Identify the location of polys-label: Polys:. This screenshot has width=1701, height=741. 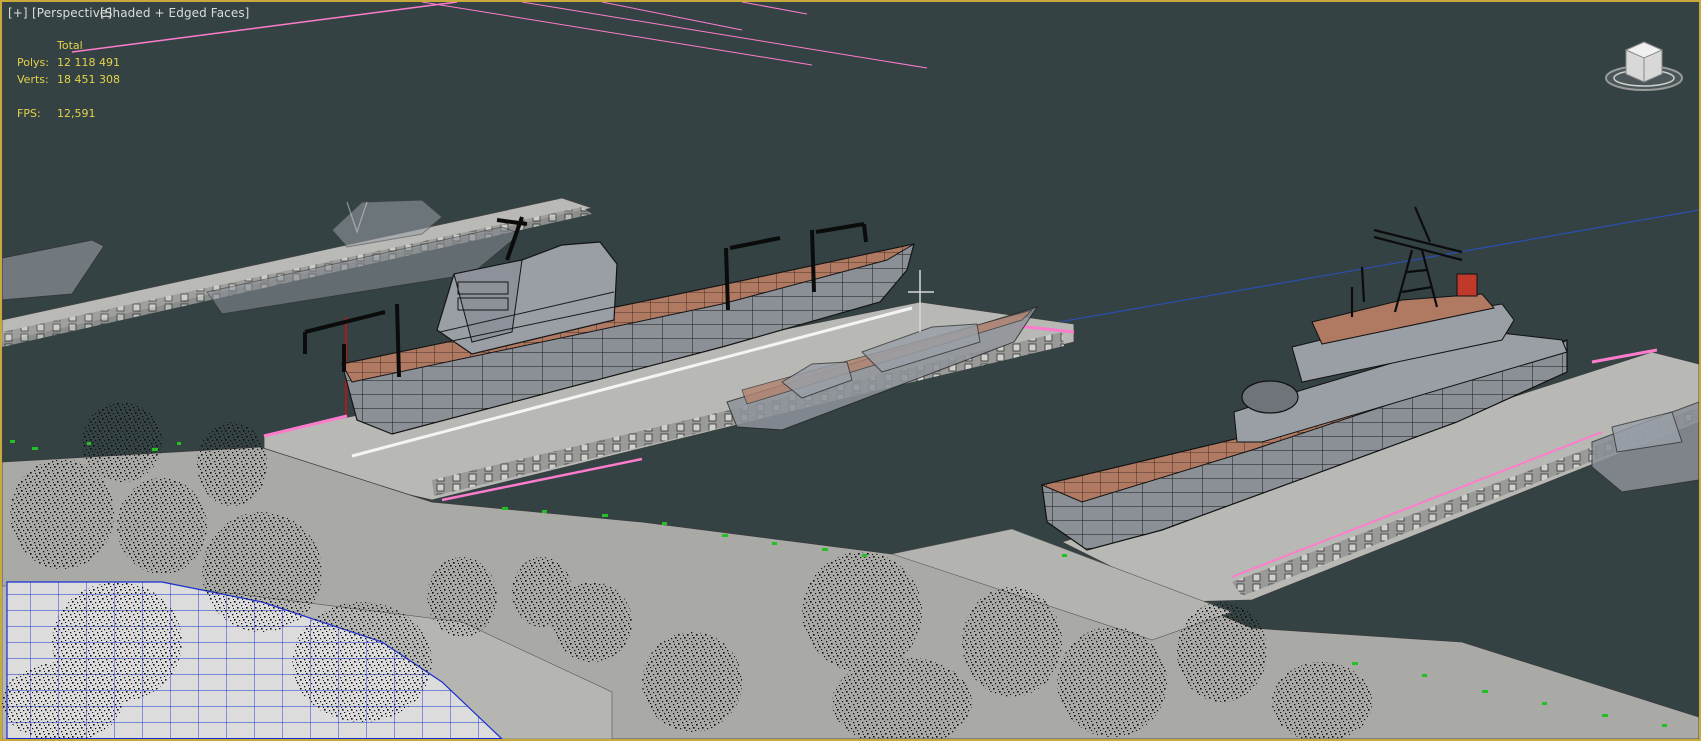
(33, 62).